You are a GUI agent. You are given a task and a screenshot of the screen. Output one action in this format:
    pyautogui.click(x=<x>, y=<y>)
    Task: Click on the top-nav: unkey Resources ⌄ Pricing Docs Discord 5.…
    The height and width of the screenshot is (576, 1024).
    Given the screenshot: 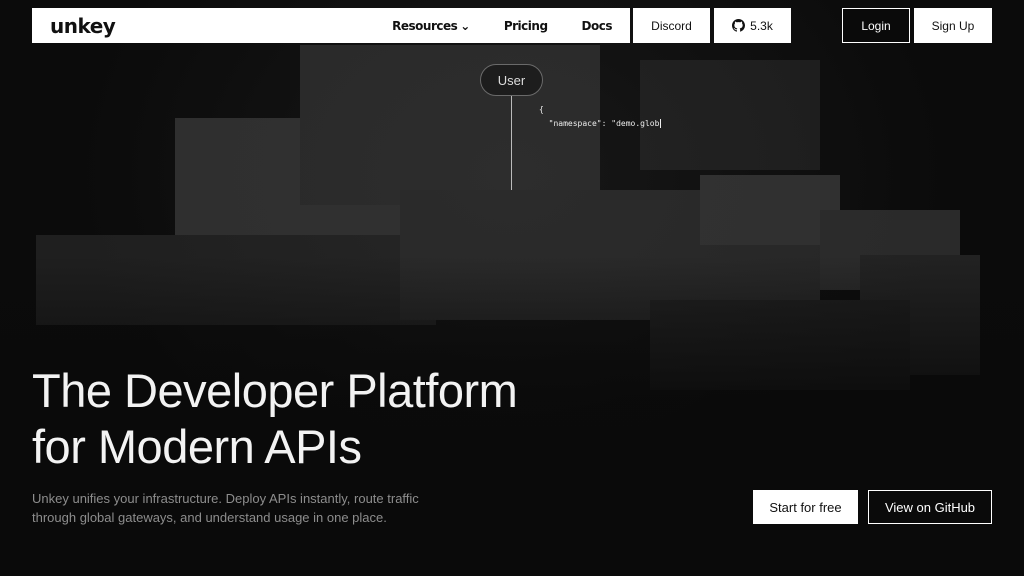 What is the action you would take?
    pyautogui.click(x=512, y=25)
    